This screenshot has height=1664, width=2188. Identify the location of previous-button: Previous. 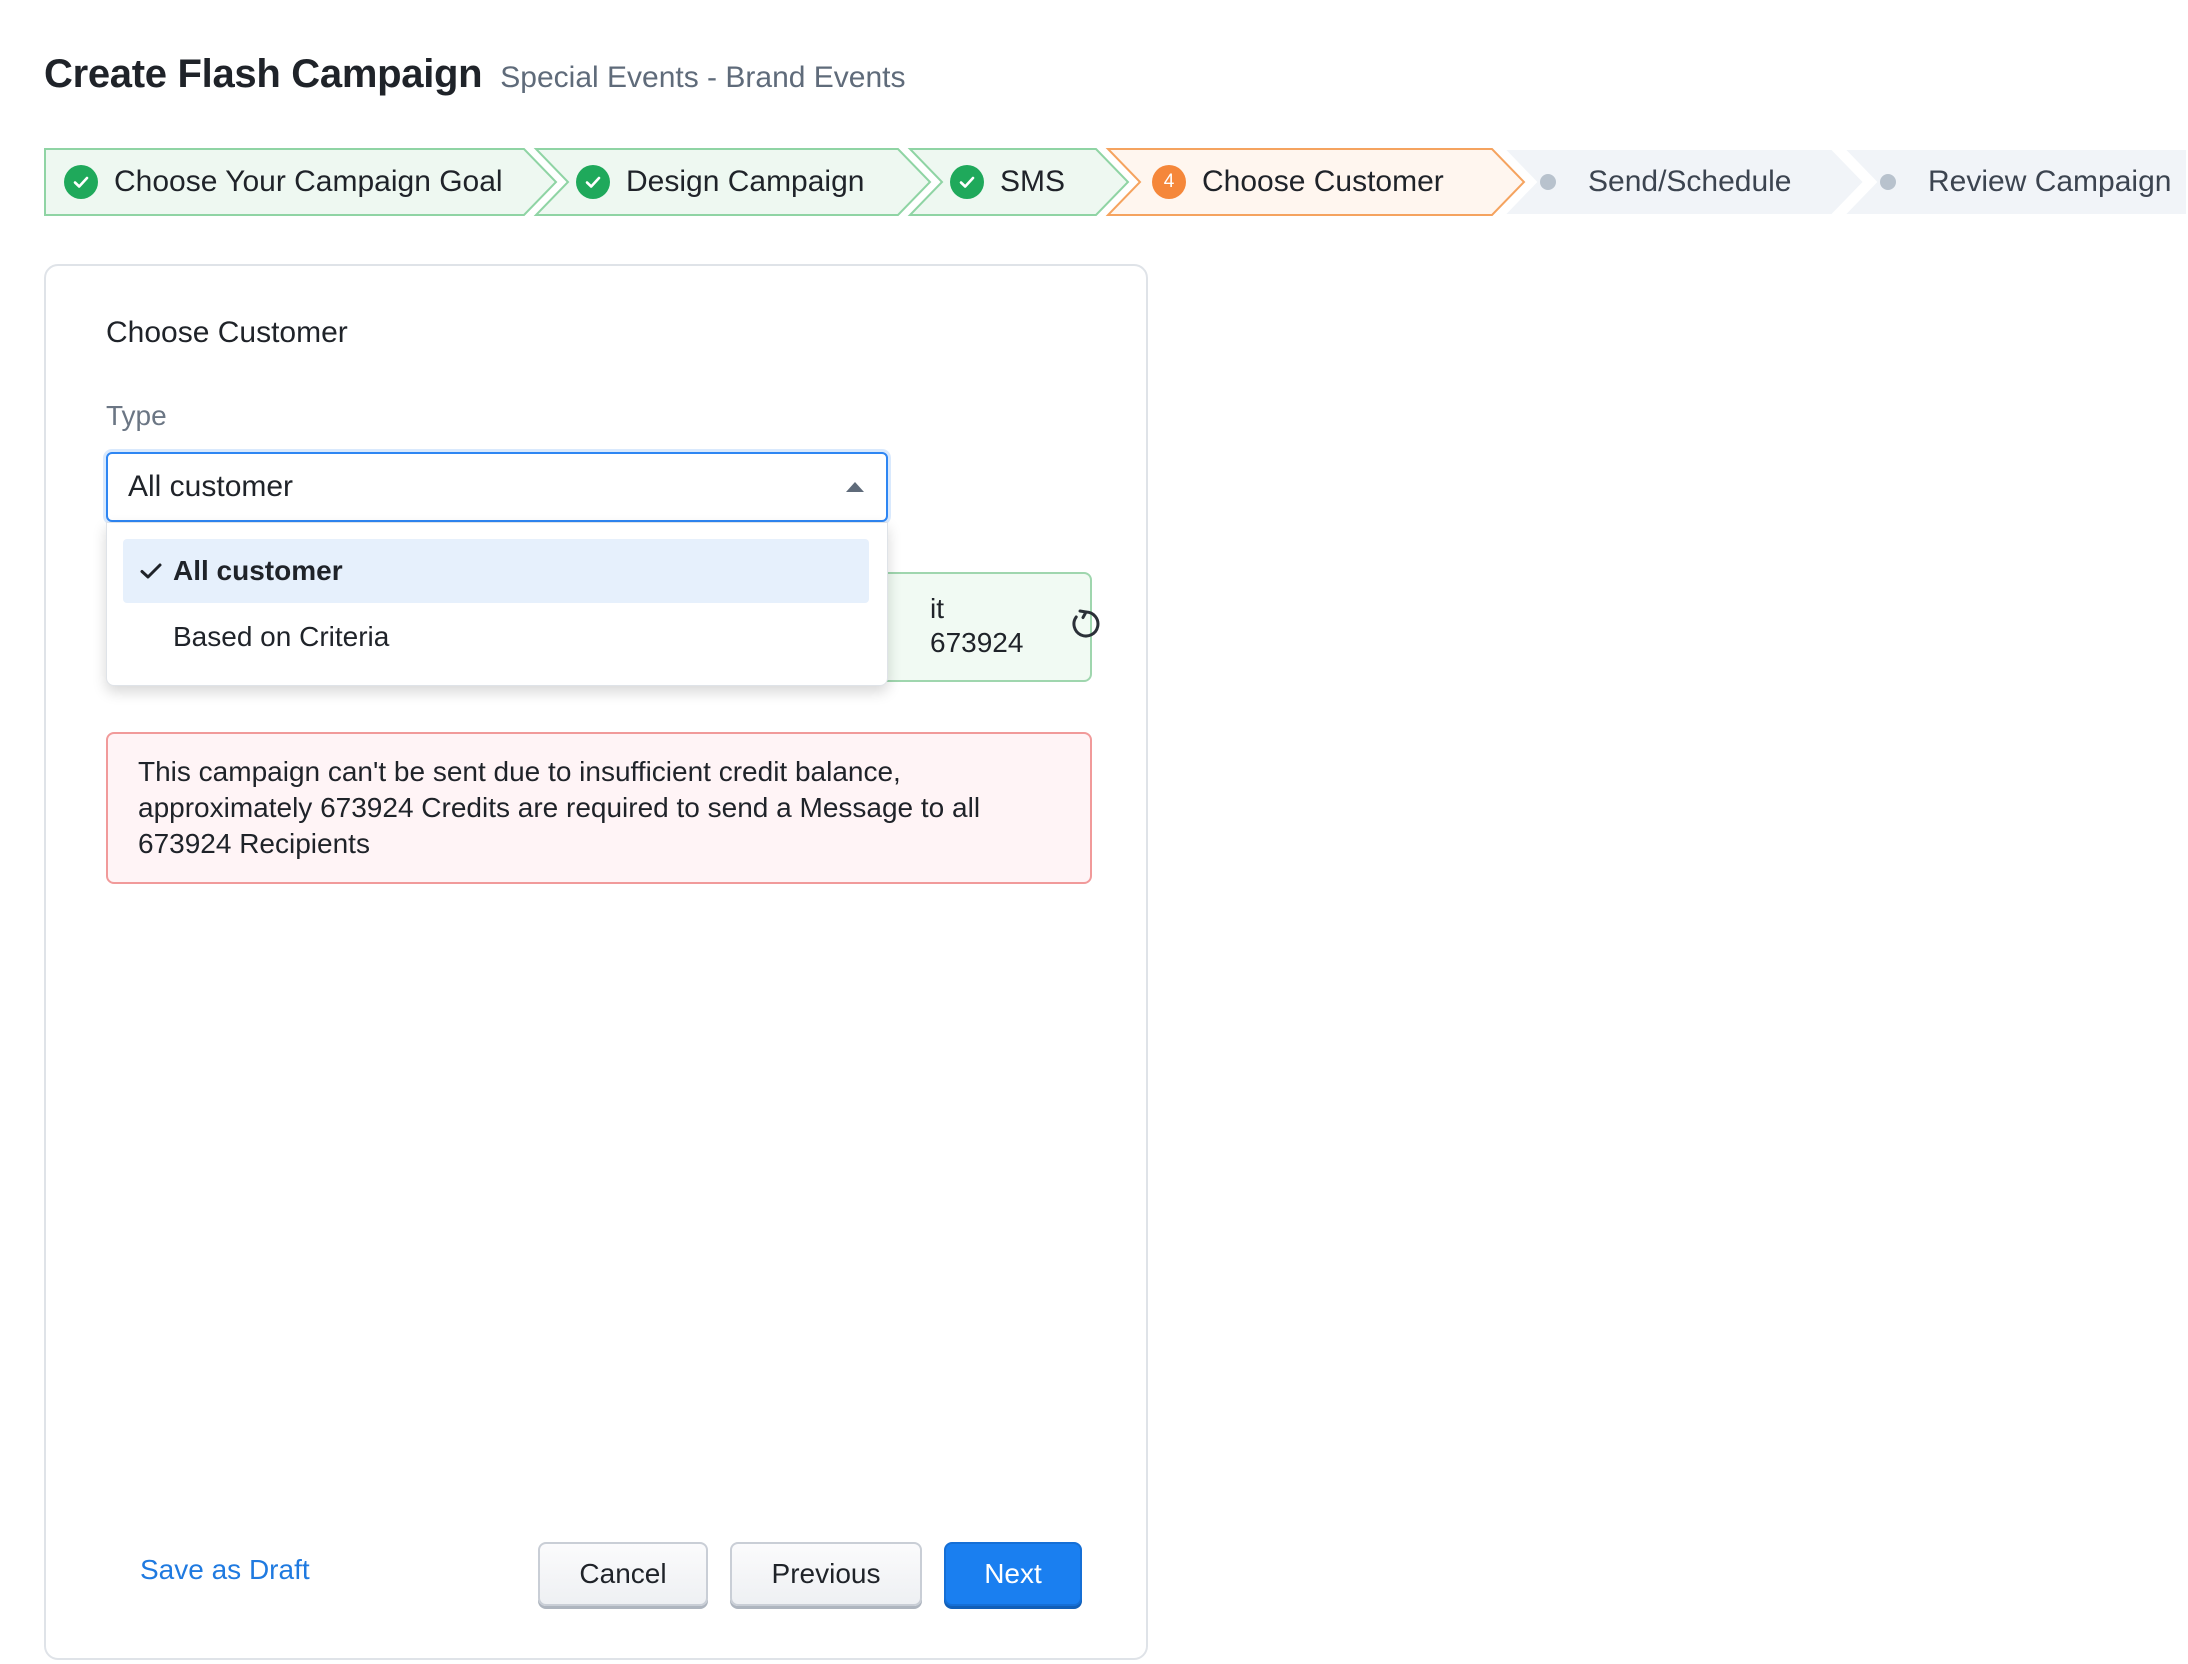
(826, 1574).